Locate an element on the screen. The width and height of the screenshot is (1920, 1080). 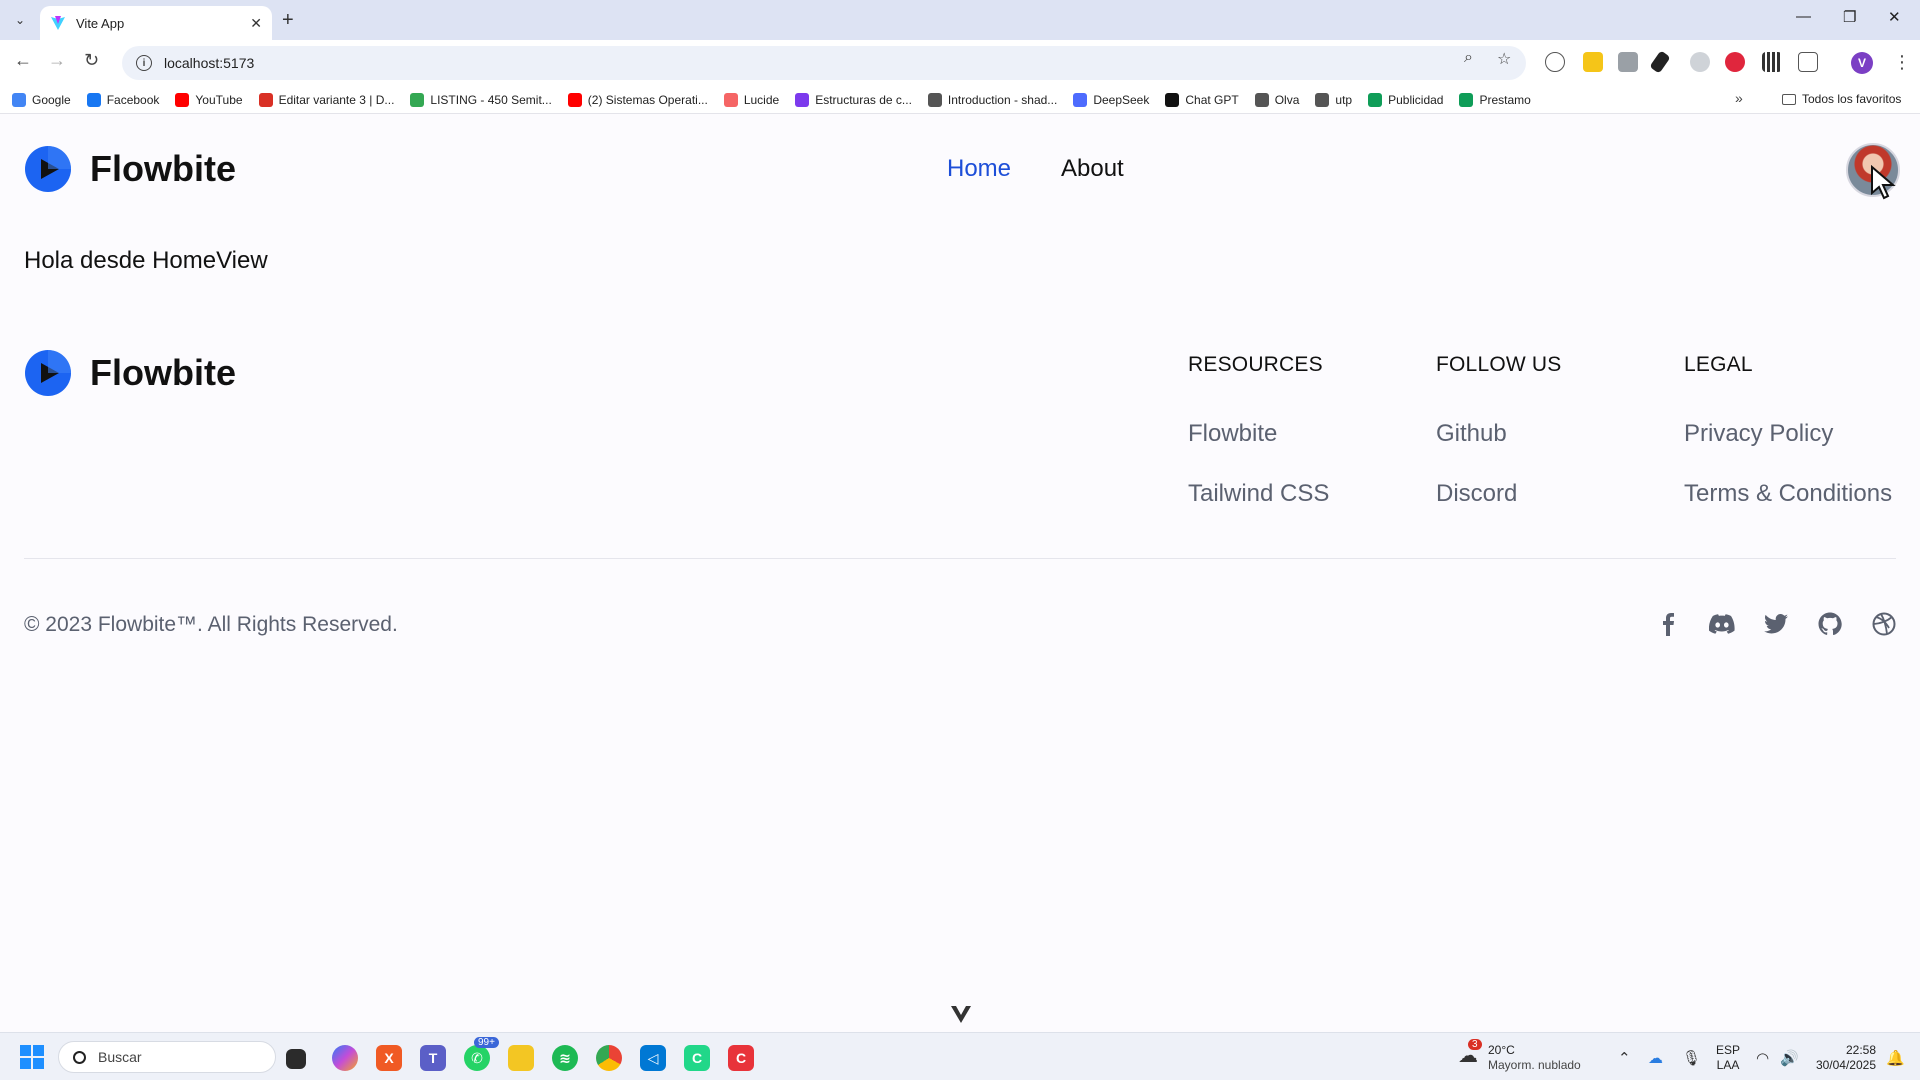
onedrive-icon: ☁ is located at coordinates (1655, 1058).